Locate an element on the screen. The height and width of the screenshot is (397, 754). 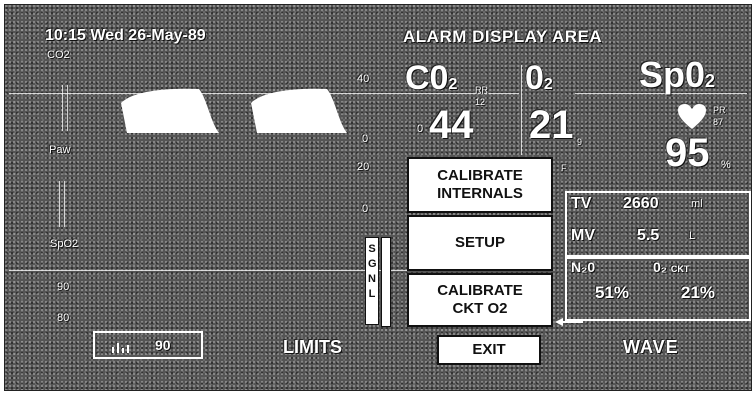
calibrate-internals-button: CALIBRATE INTERNALS is located at coordinates (480, 185).